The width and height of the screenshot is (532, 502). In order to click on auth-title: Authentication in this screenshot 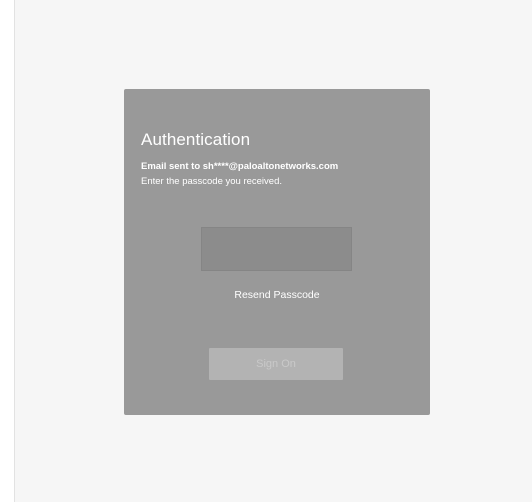, I will do `click(196, 139)`.